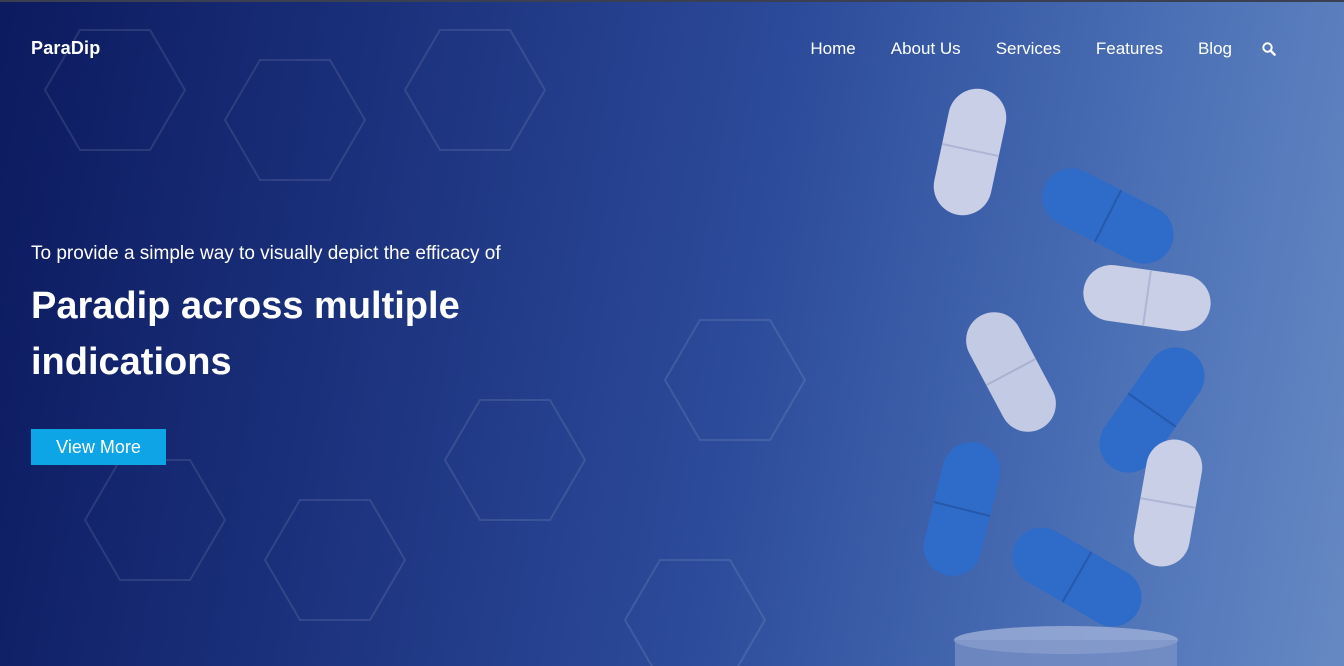 The height and width of the screenshot is (666, 1344). I want to click on nav-item-home: Home, so click(832, 49).